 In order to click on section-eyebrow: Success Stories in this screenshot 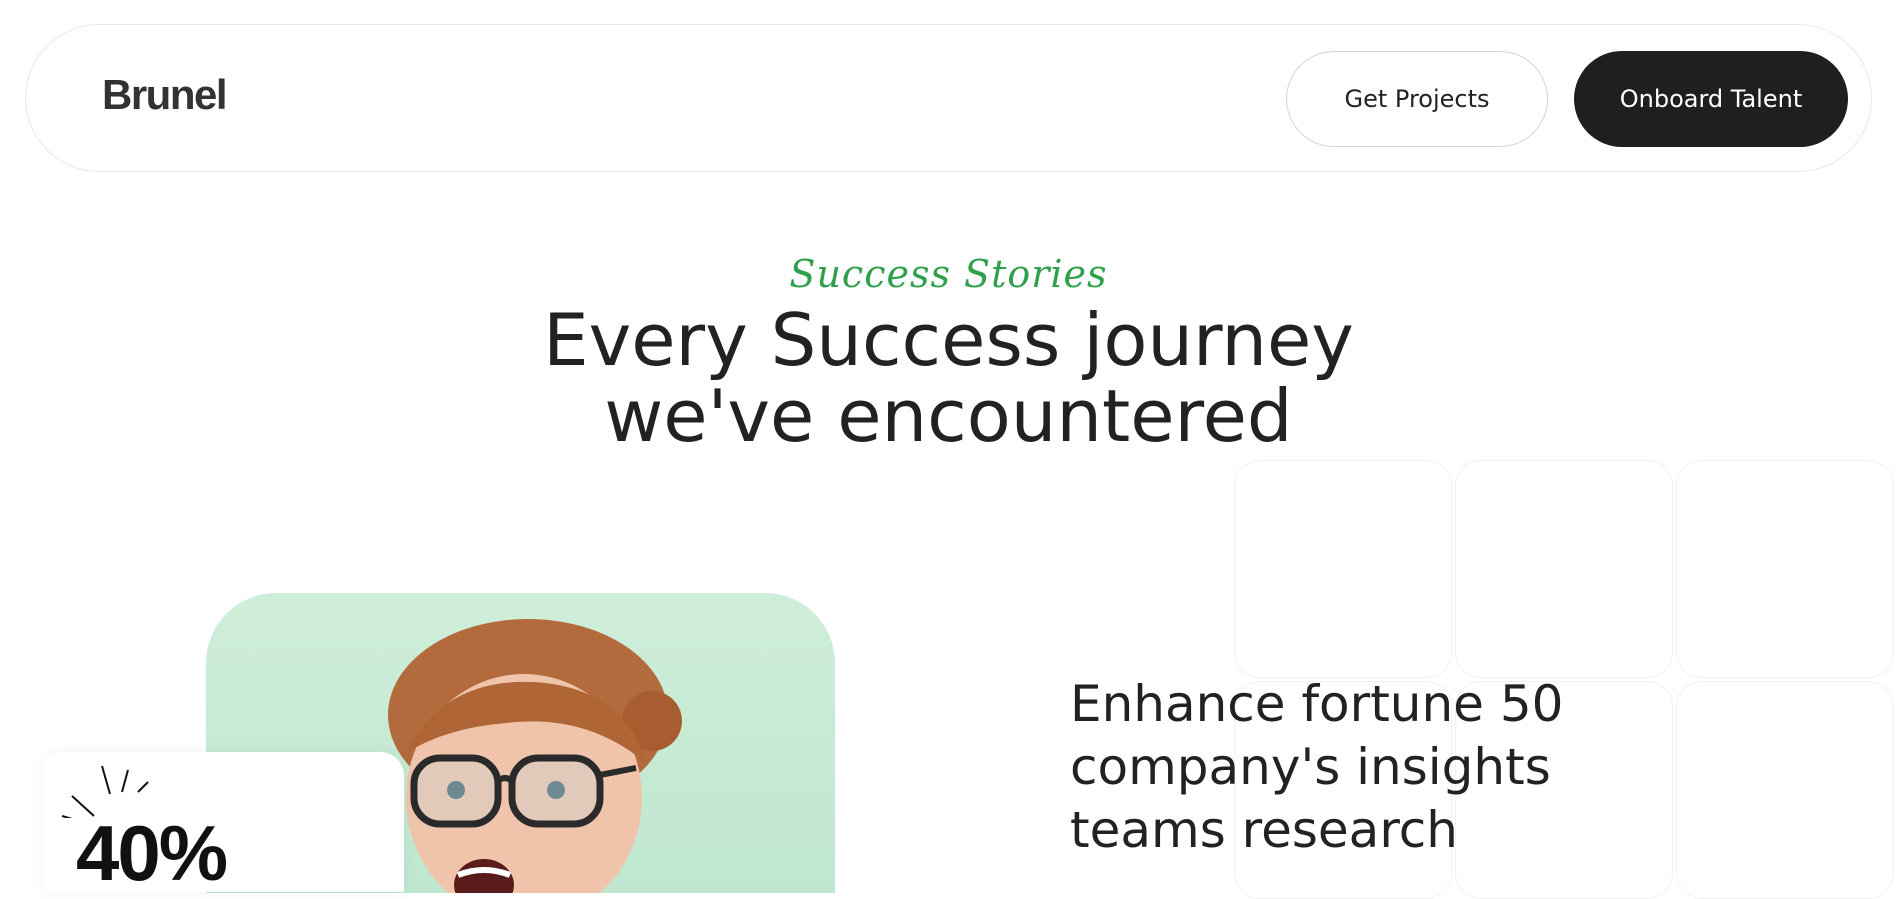, I will do `click(948, 274)`.